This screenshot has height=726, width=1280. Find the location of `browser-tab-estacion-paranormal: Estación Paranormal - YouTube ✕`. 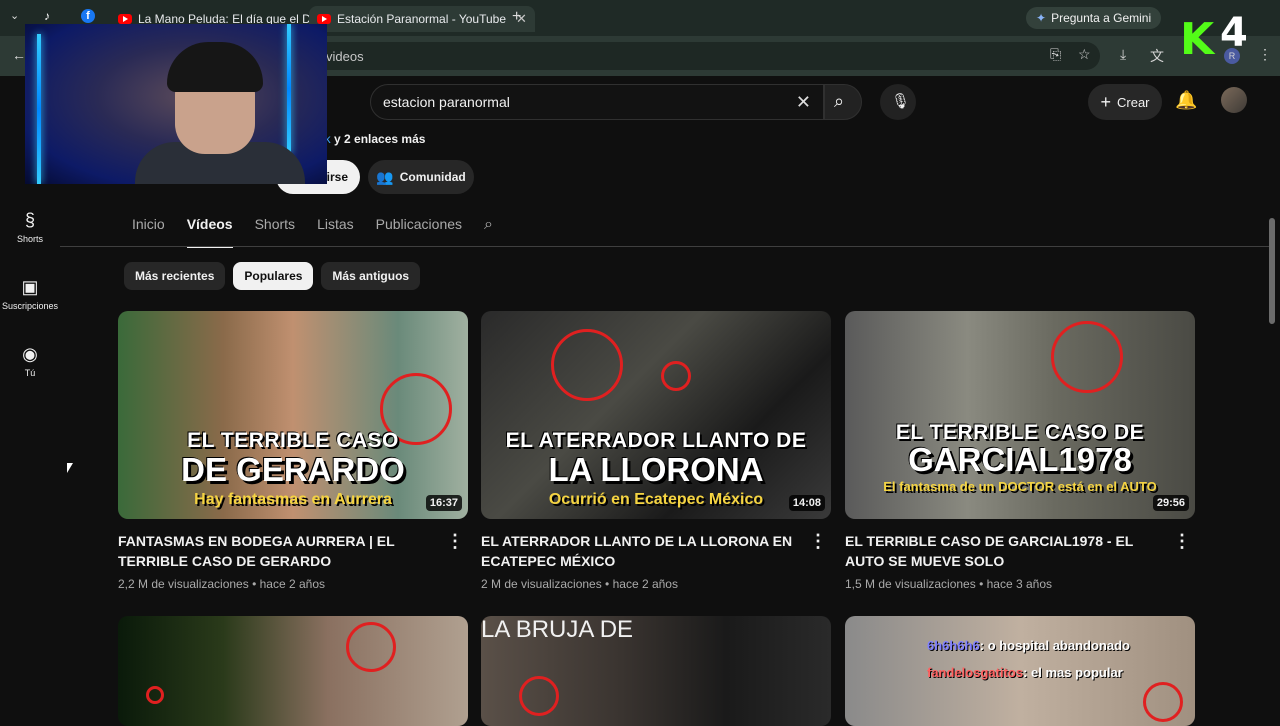

browser-tab-estacion-paranormal: Estación Paranormal - YouTube ✕ is located at coordinates (422, 19).